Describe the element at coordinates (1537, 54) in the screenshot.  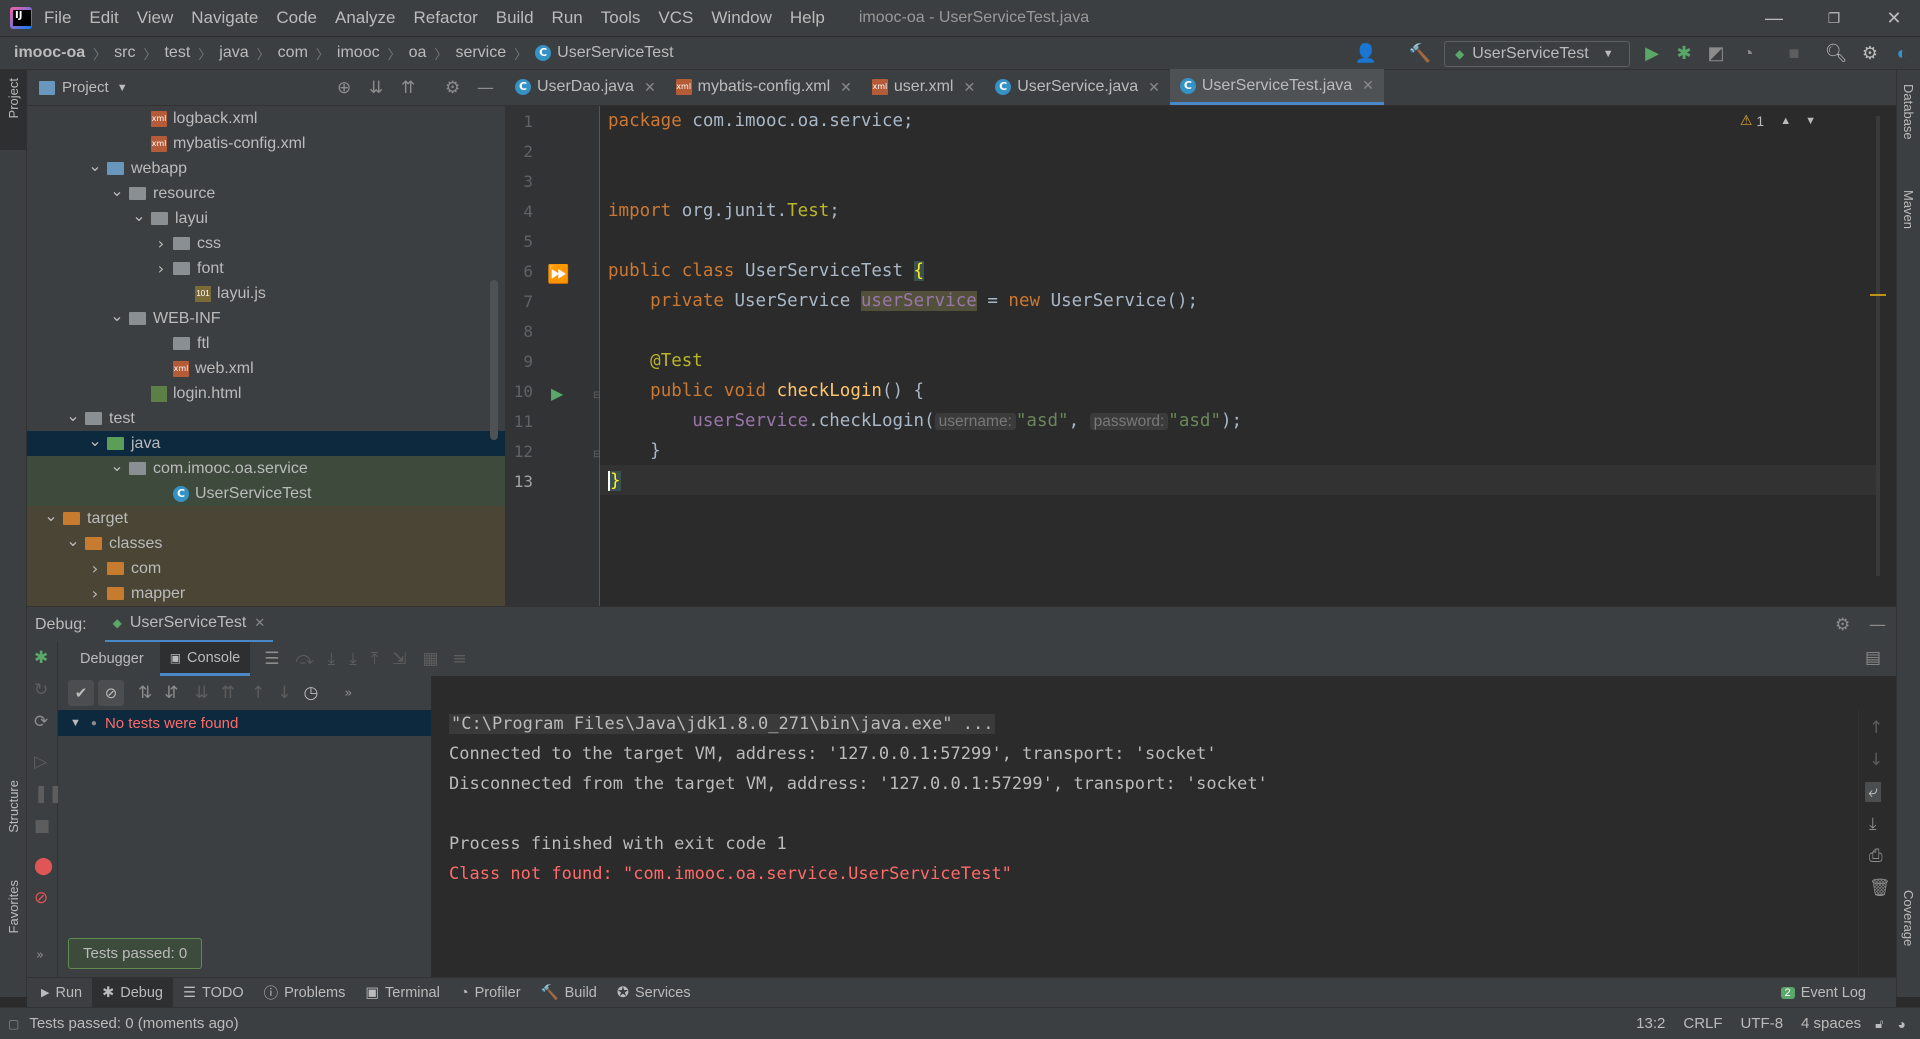
I see `run-configuration-select: ◆ UserServiceTest ▼` at that location.